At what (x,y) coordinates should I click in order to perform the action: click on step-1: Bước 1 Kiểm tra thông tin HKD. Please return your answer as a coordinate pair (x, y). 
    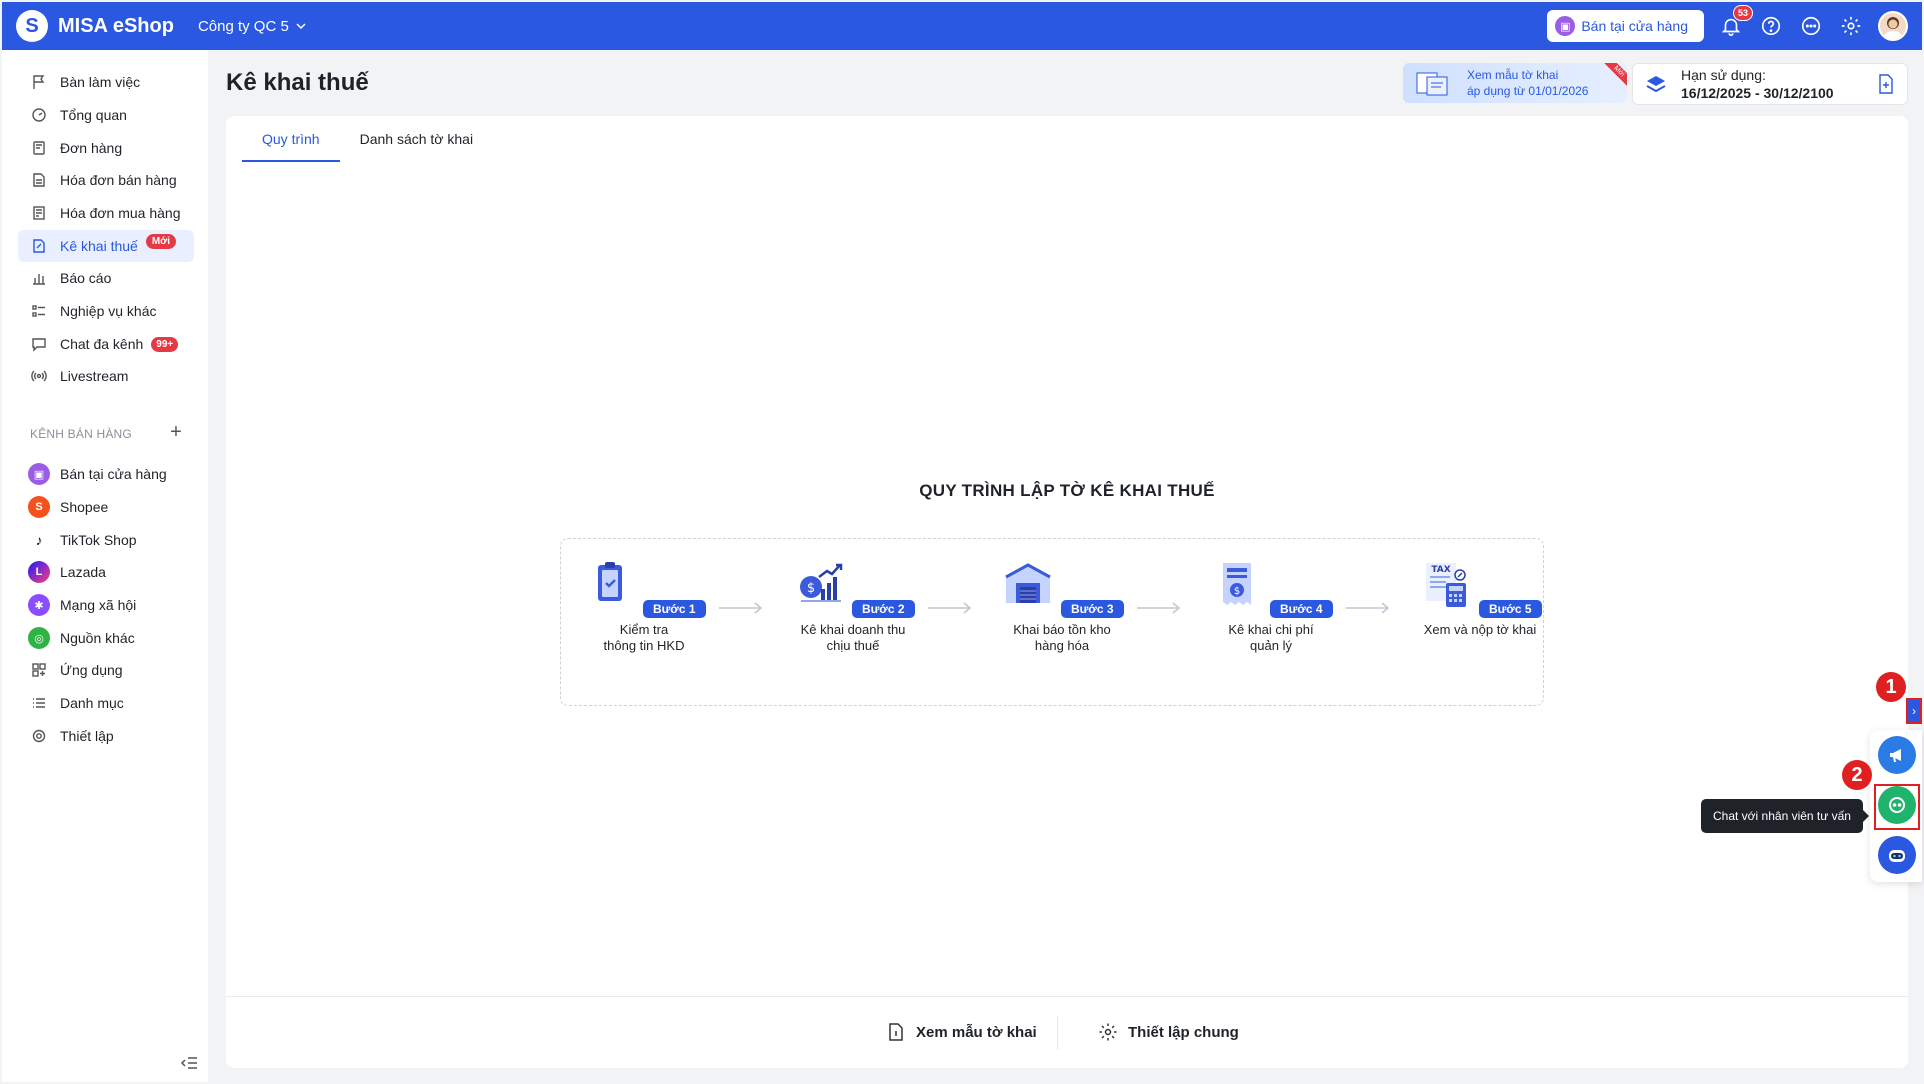
    Looking at the image, I should click on (644, 605).